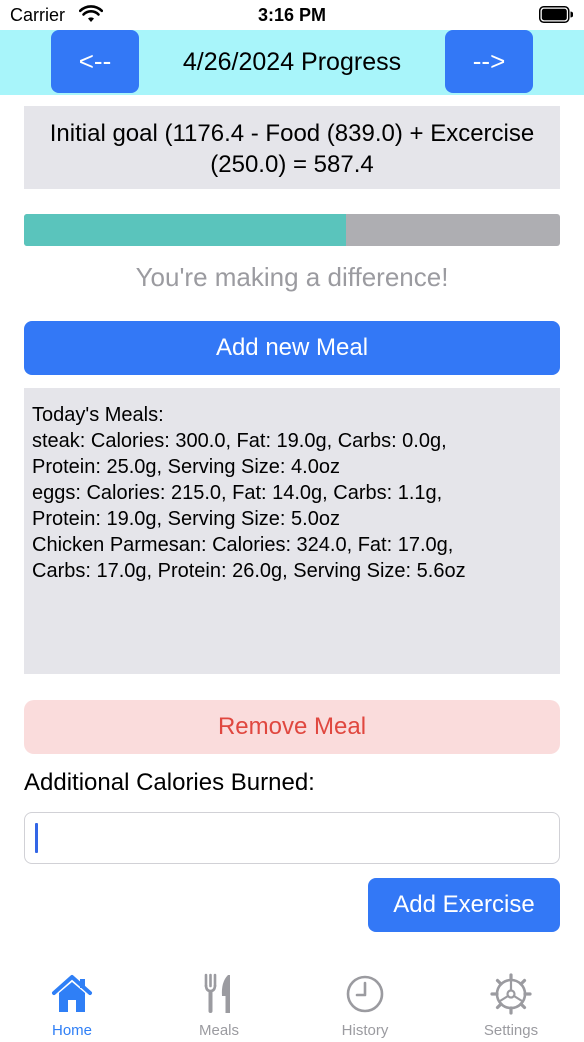 The image size is (584, 1042). I want to click on tab-history: History, so click(365, 1007).